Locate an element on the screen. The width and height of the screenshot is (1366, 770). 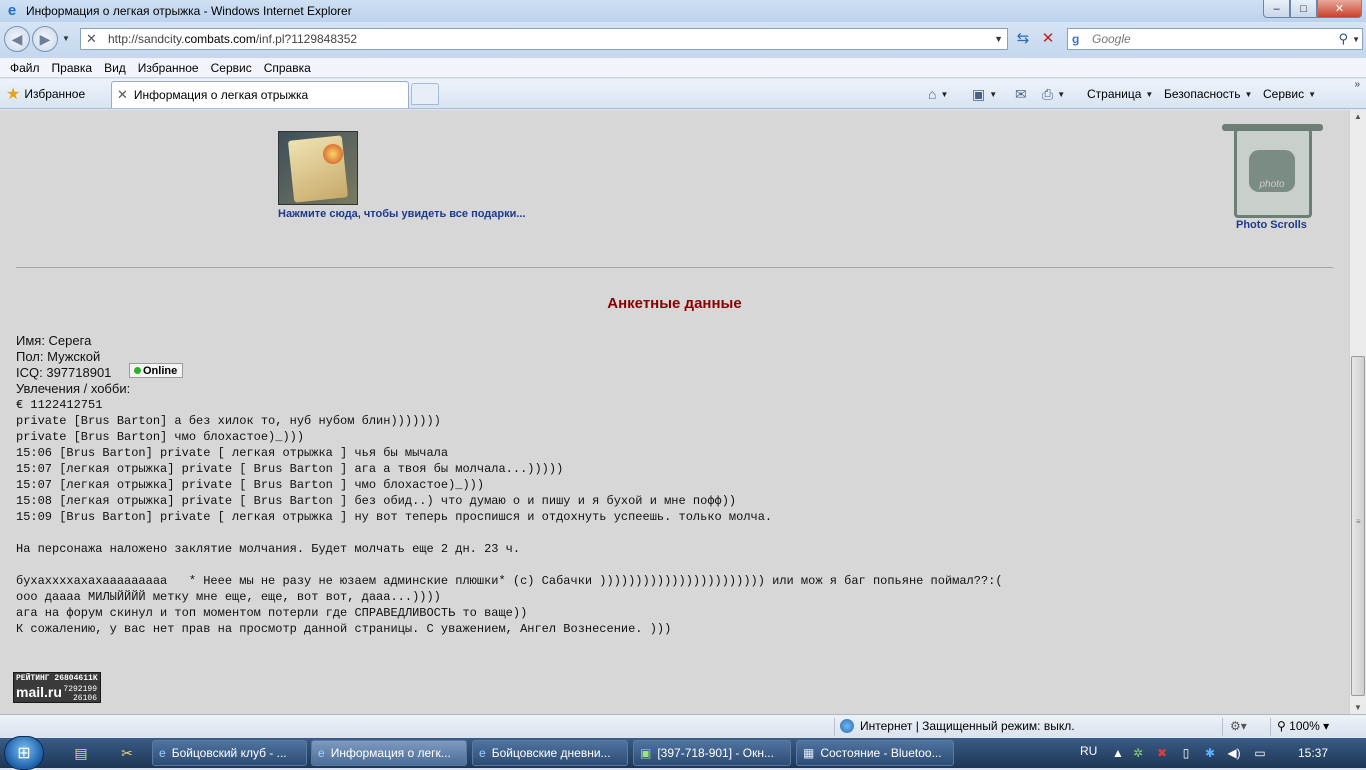
start-button: ⊞ is located at coordinates (24, 753).